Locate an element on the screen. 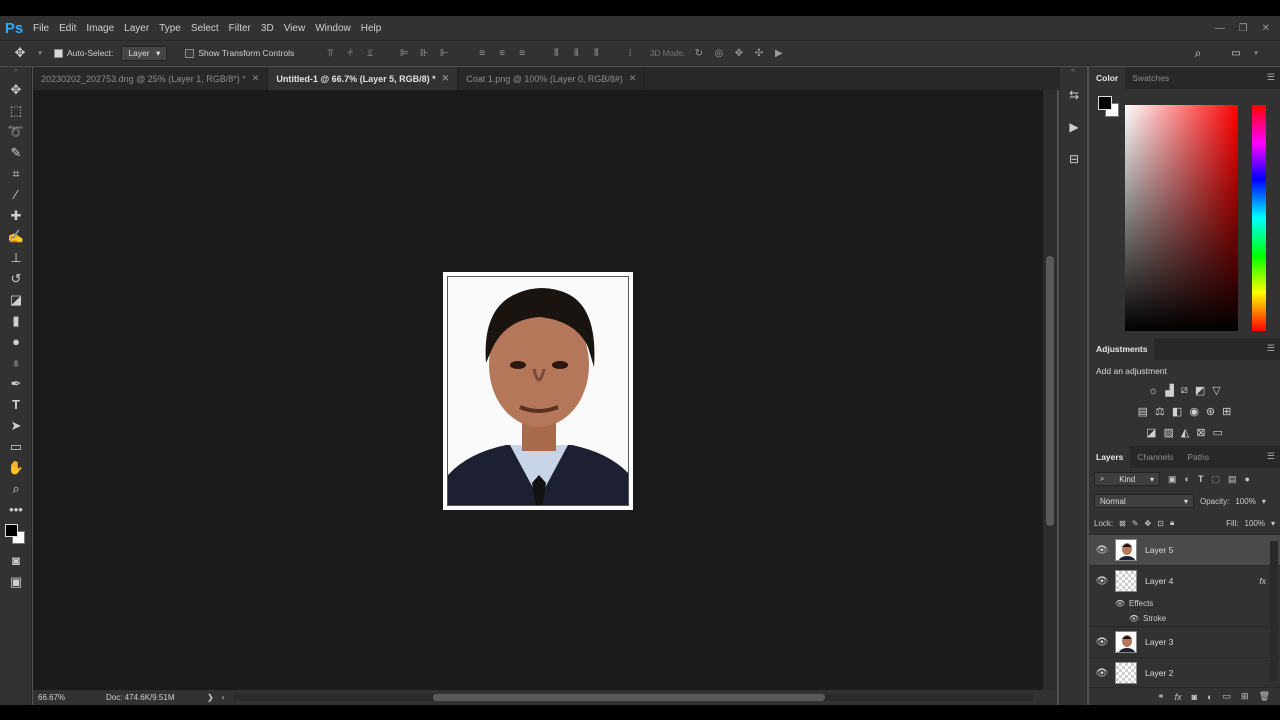  color-lookup-icon: ⊞ is located at coordinates (1226, 411).